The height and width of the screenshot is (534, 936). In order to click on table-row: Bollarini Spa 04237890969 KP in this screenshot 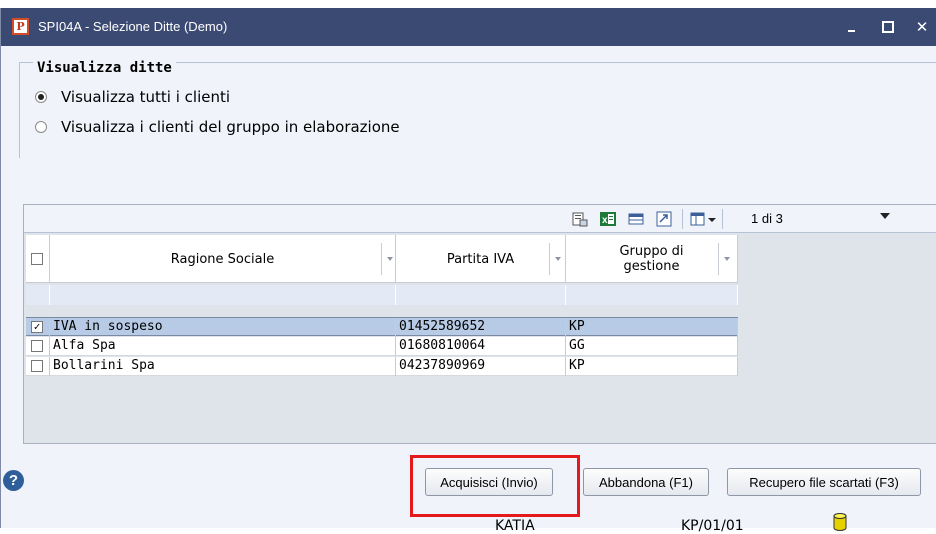, I will do `click(382, 366)`.